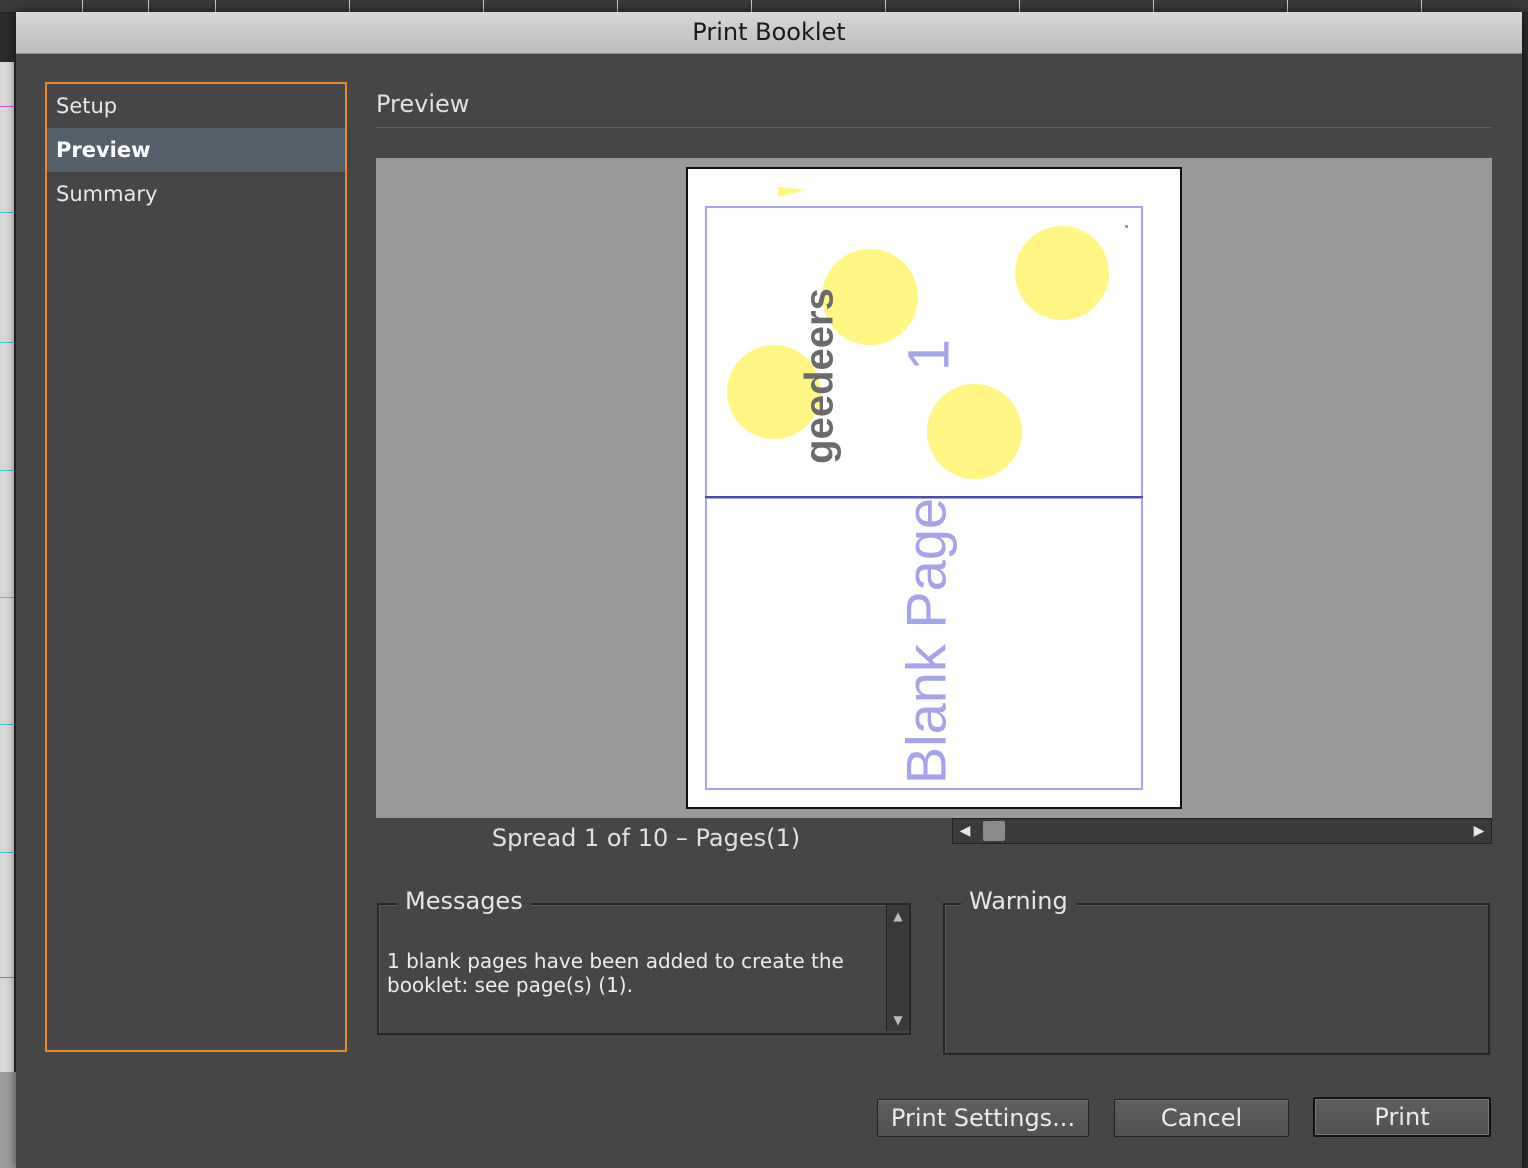 This screenshot has height=1168, width=1528. What do you see at coordinates (7, 567) in the screenshot?
I see `document-canvas-edge` at bounding box center [7, 567].